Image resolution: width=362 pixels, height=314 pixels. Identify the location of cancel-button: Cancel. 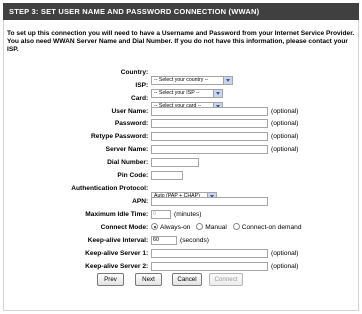
(187, 279).